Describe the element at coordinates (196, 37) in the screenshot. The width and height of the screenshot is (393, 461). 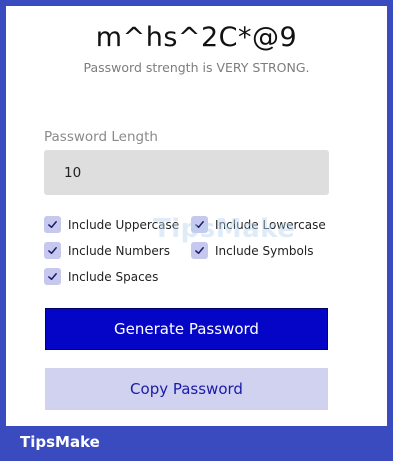
I see `generated-password: m^hs^2C*@9` at that location.